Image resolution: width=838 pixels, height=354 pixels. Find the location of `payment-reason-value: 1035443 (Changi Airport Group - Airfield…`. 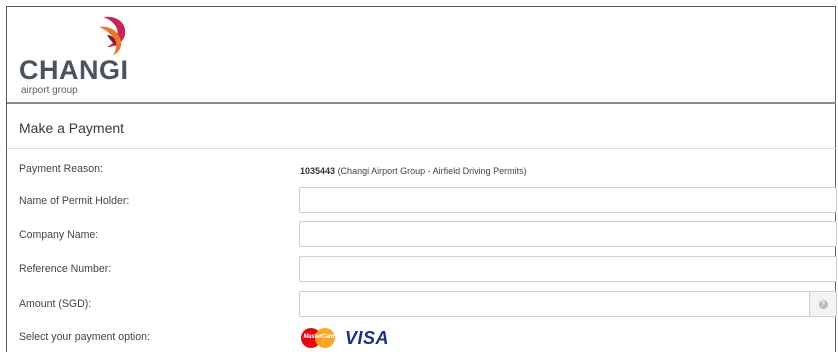

payment-reason-value: 1035443 (Changi Airport Group - Airfield… is located at coordinates (413, 171).